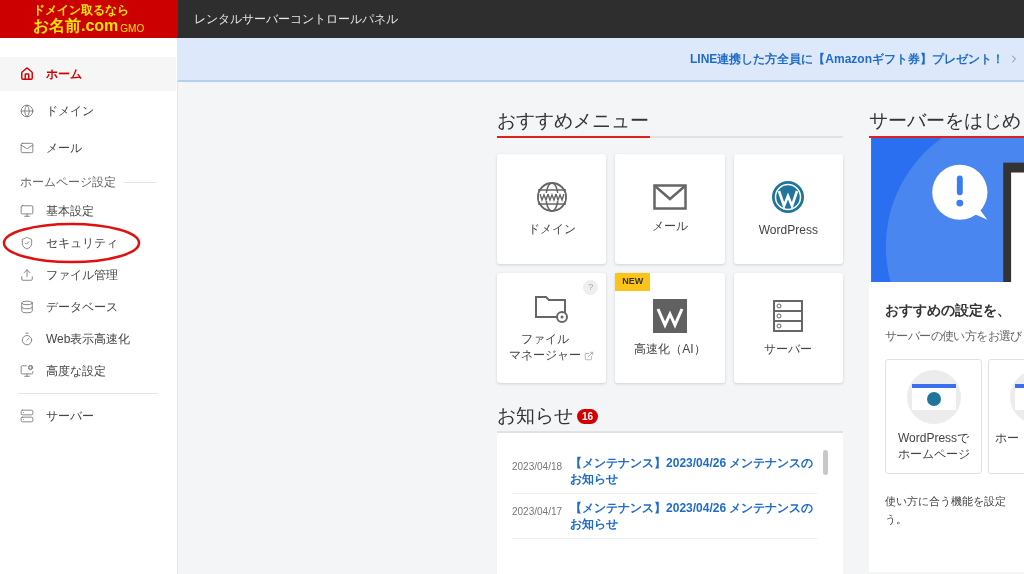  What do you see at coordinates (954, 336) in the screenshot?
I see `card-subtext: サーバーの使い方をお選び` at bounding box center [954, 336].